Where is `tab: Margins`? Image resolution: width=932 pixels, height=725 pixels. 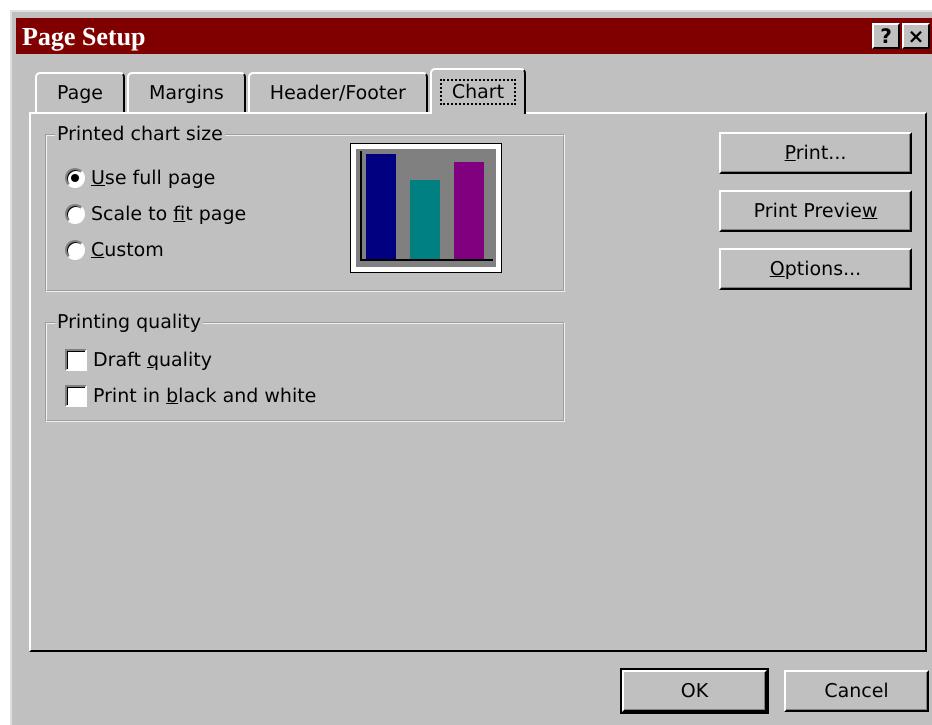
tab: Margins is located at coordinates (186, 92).